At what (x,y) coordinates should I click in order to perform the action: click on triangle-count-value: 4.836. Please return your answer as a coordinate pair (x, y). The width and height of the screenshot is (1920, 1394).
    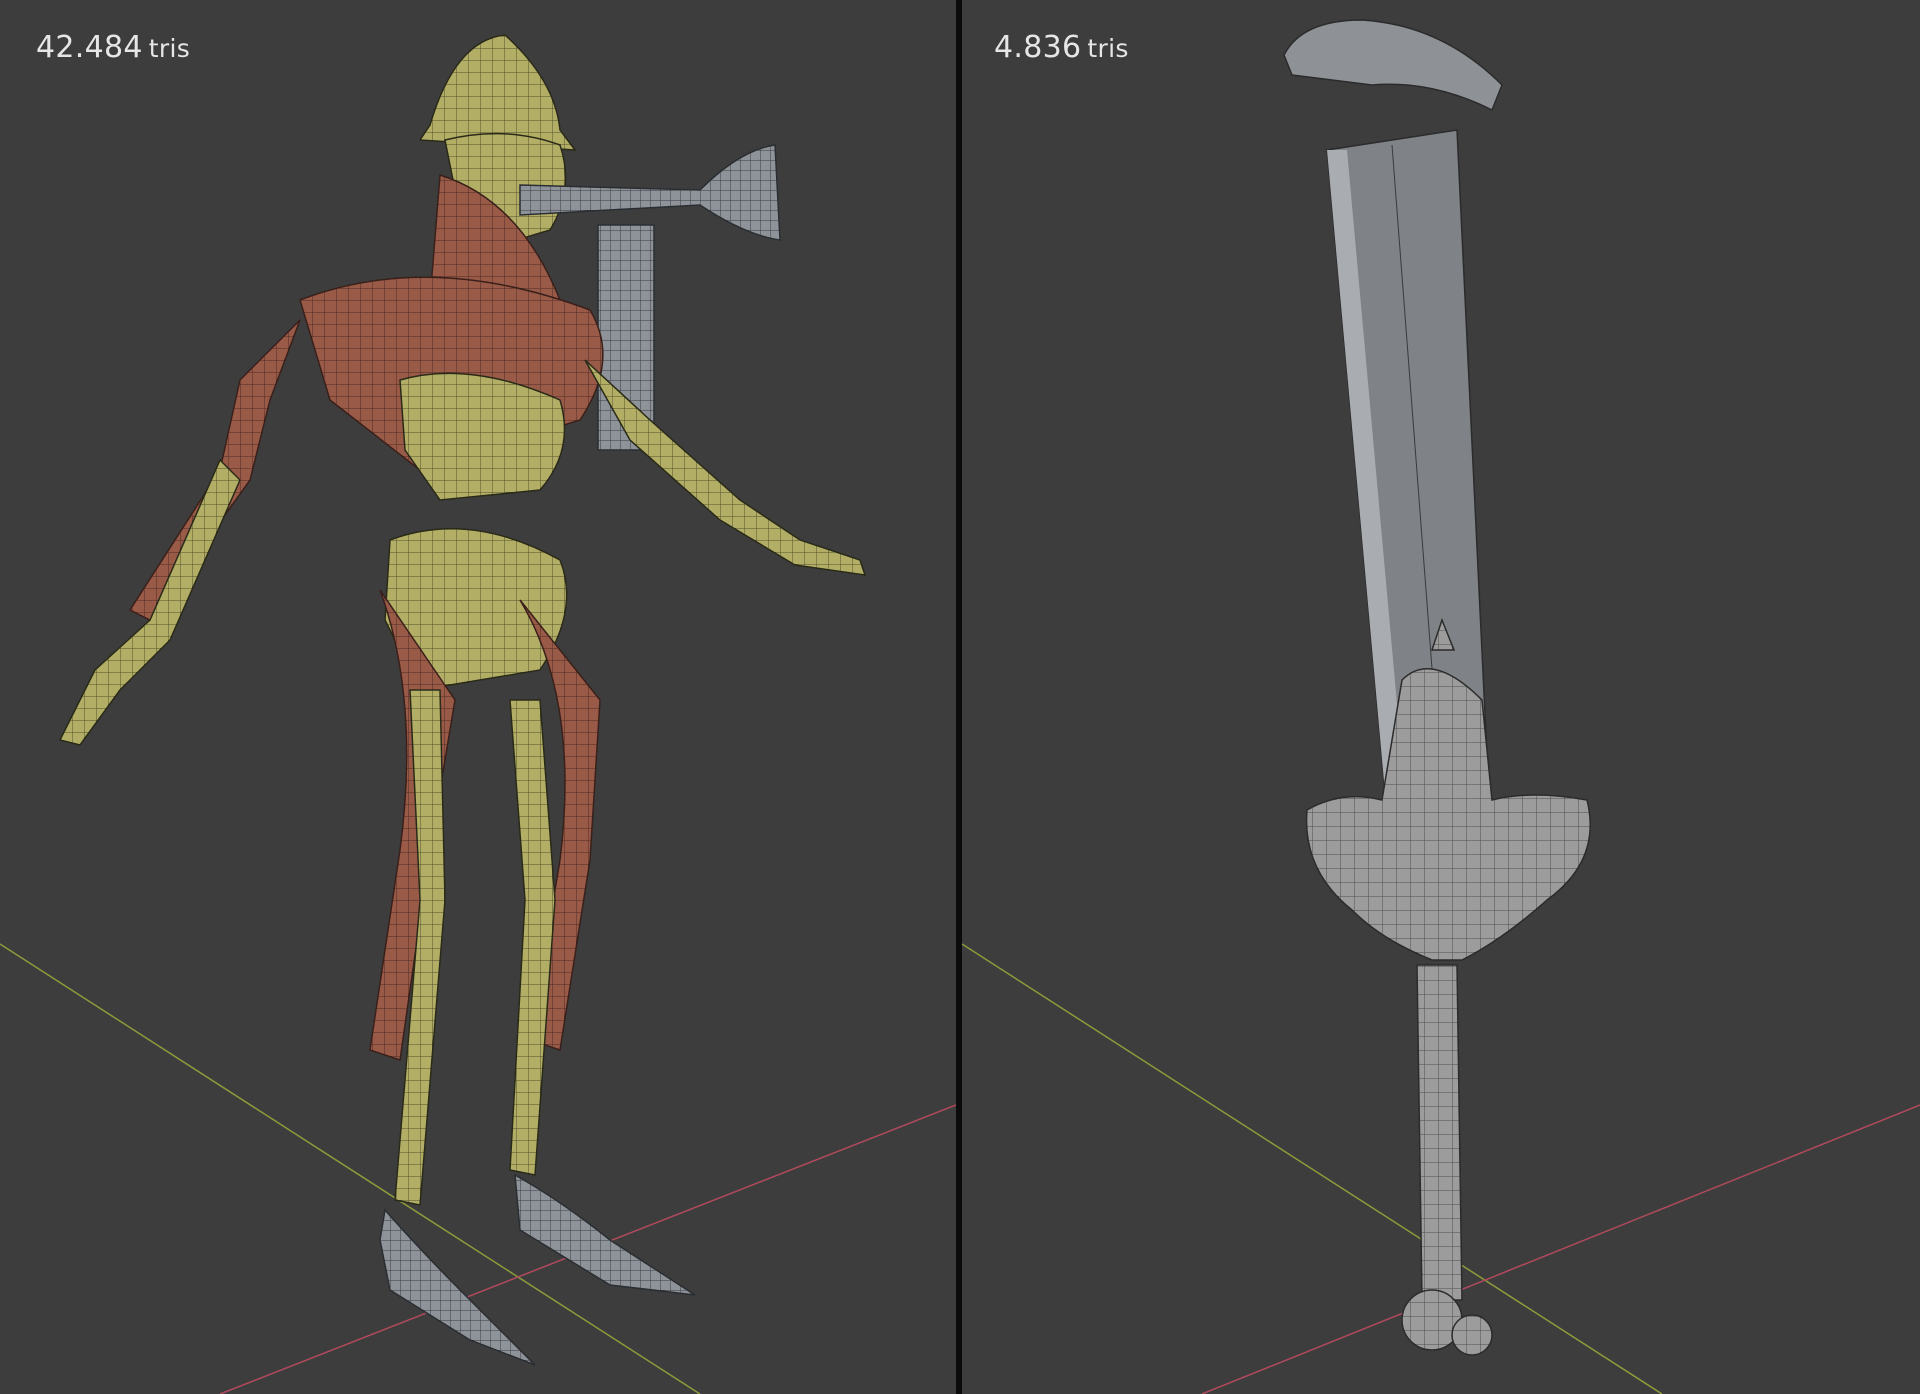
    Looking at the image, I should click on (1038, 47).